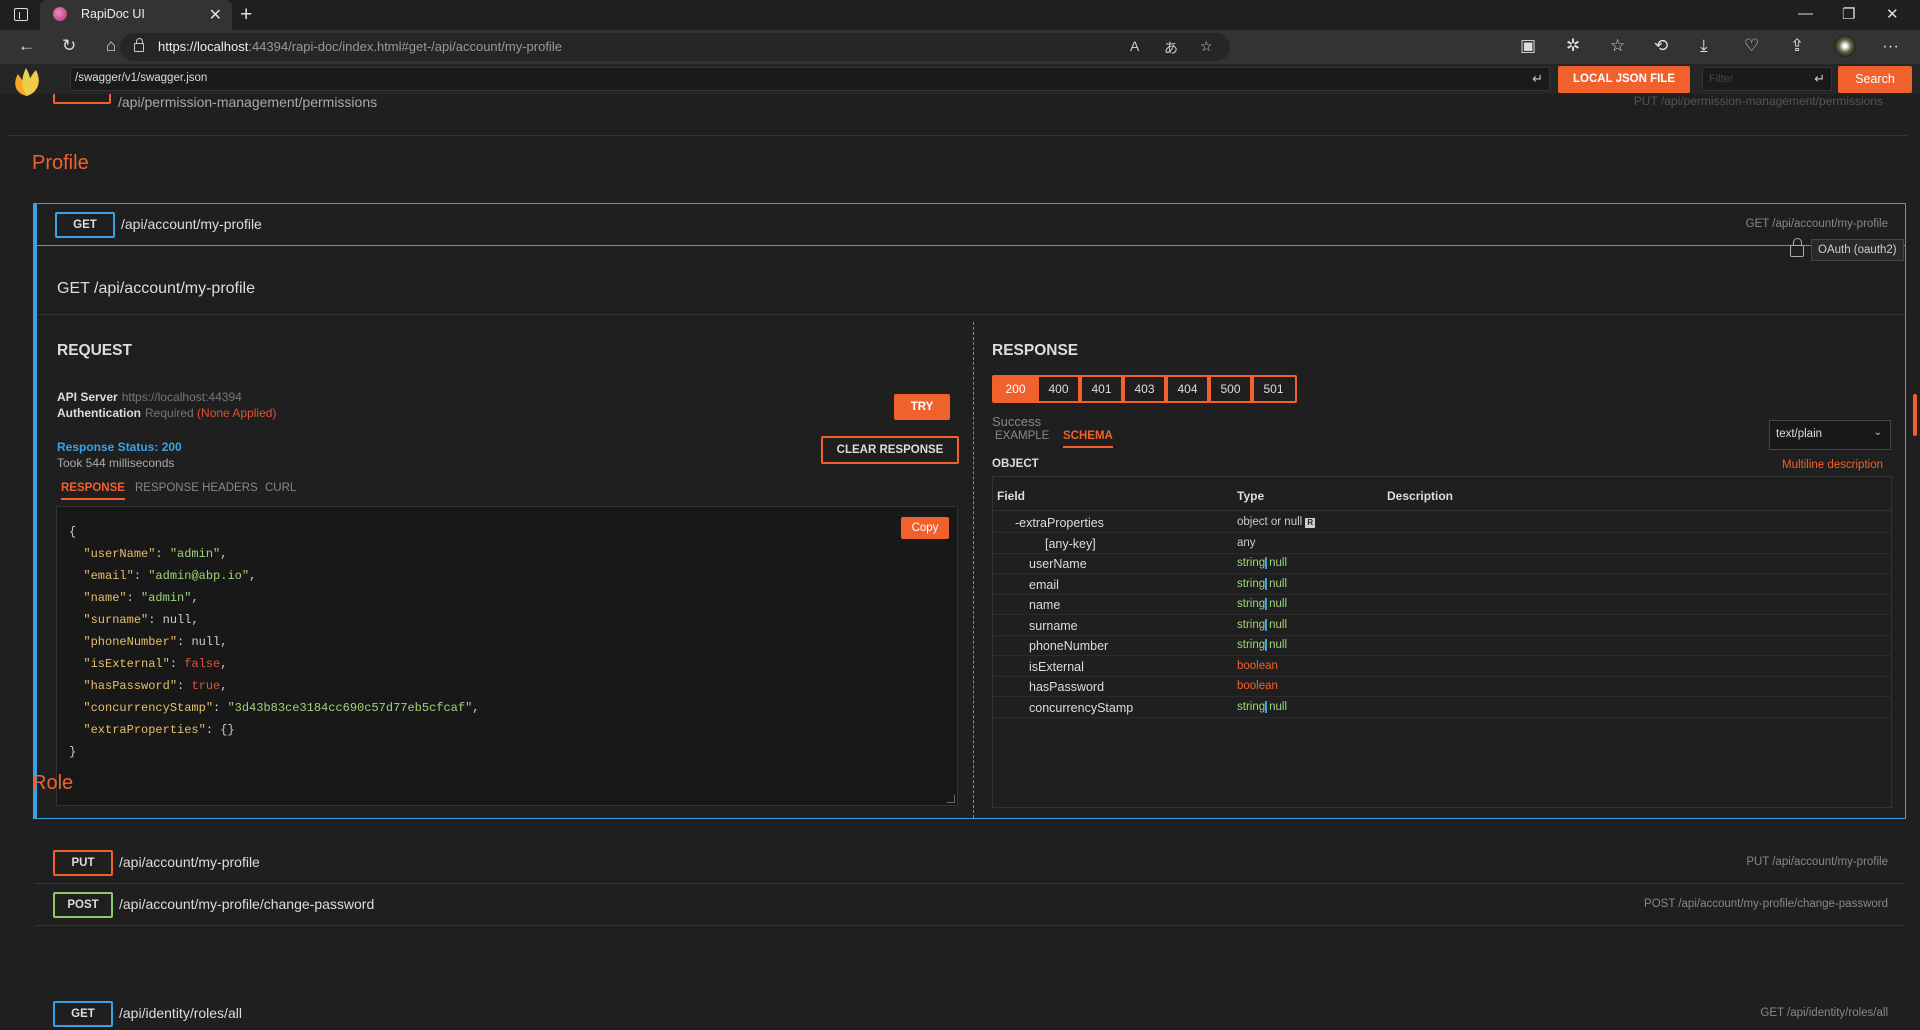 The image size is (1920, 1030). I want to click on search-button: Search, so click(1875, 79).